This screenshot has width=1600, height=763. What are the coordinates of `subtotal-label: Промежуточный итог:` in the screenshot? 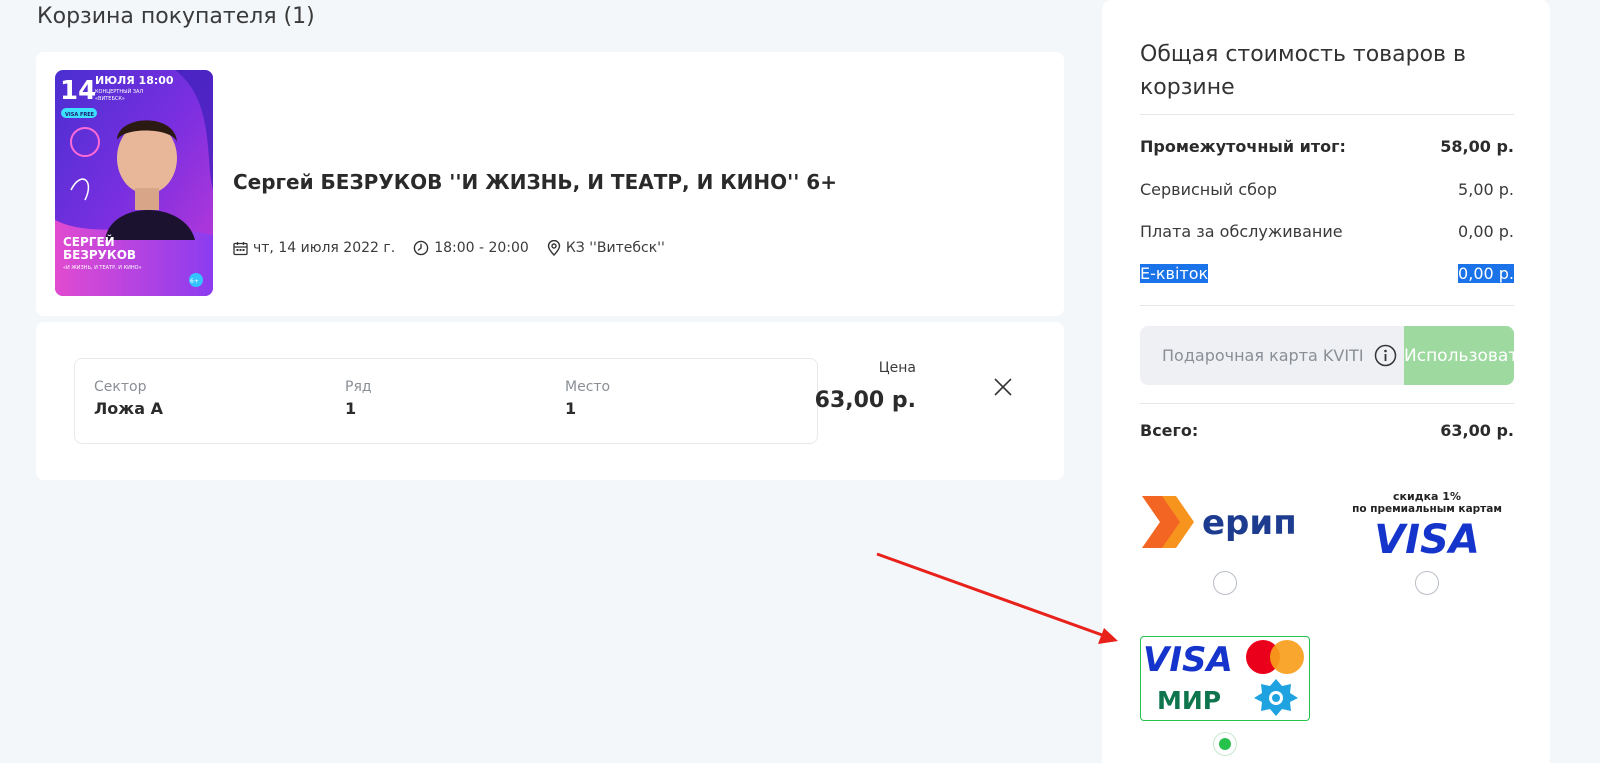 It's located at (1243, 146).